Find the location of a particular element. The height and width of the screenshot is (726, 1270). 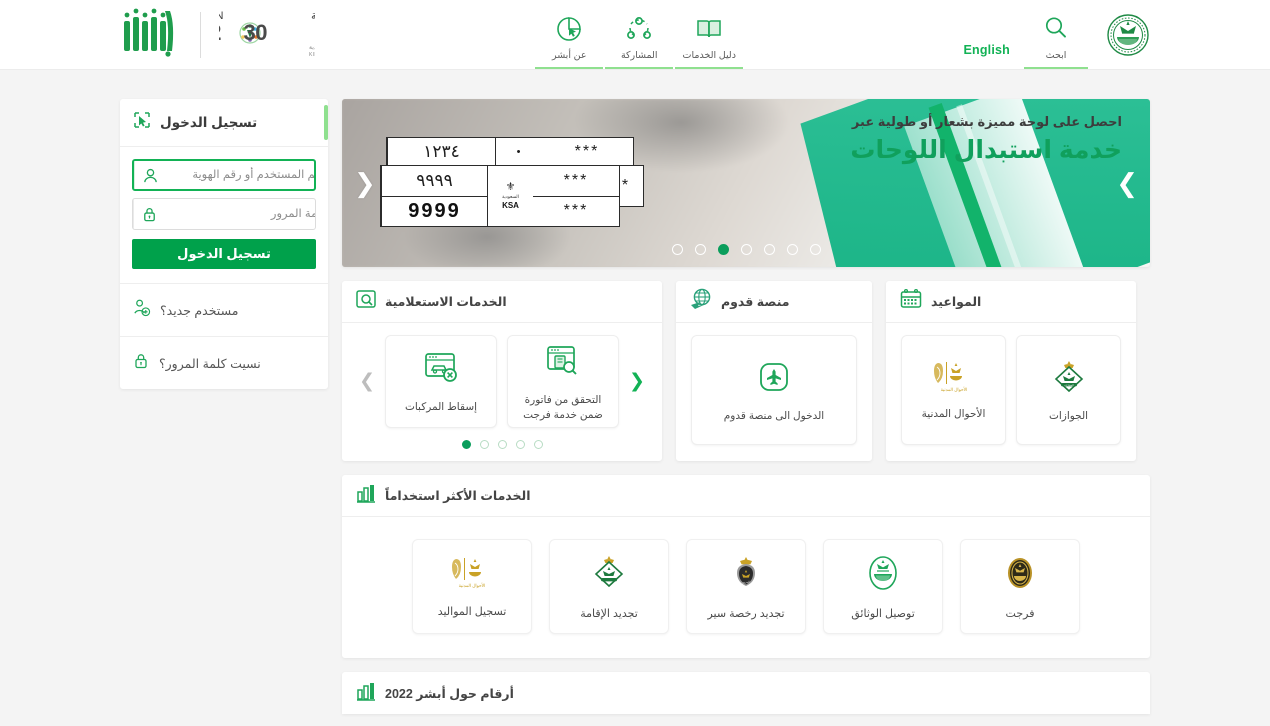

lock-question-icon is located at coordinates (141, 363).